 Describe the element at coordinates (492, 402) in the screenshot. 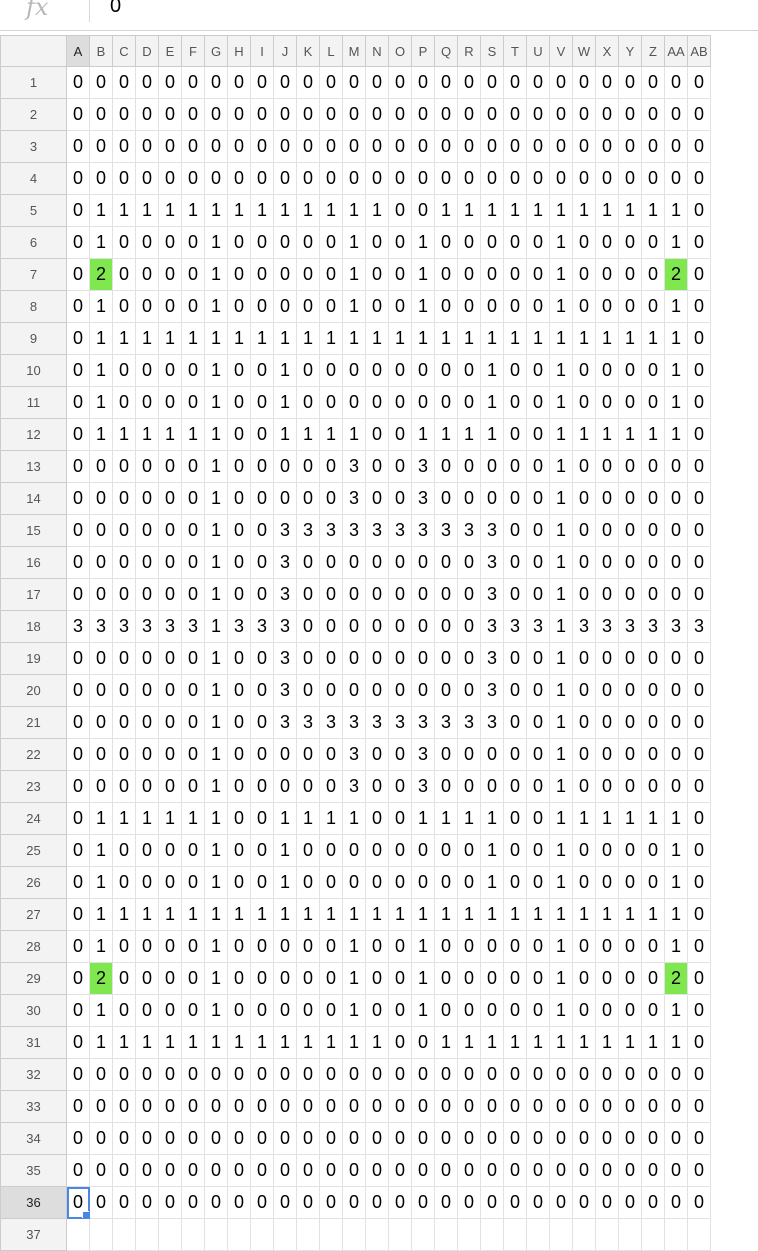

I see `cell-s11: 1` at that location.